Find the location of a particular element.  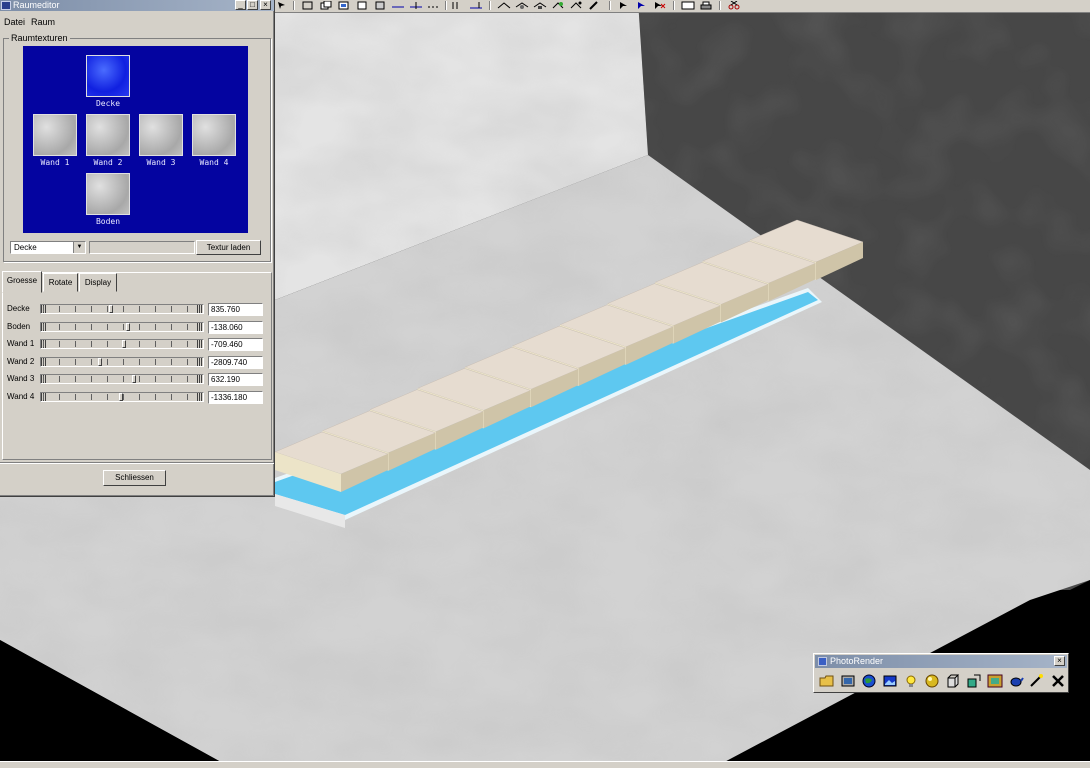

line-icon is located at coordinates (398, 5).